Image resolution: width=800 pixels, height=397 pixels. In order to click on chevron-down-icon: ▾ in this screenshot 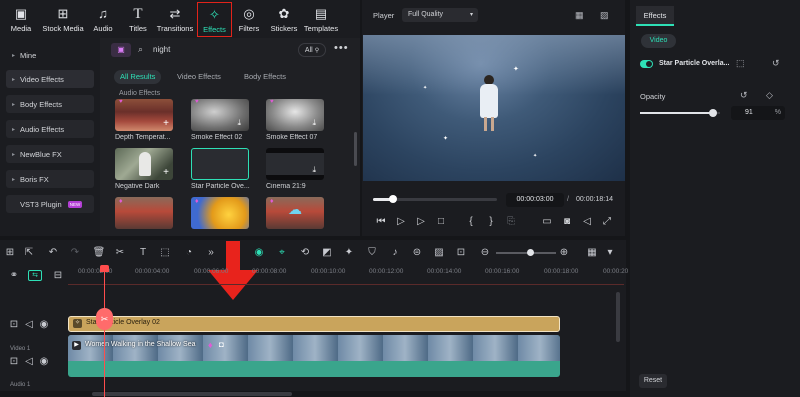, I will do `click(610, 253)`.